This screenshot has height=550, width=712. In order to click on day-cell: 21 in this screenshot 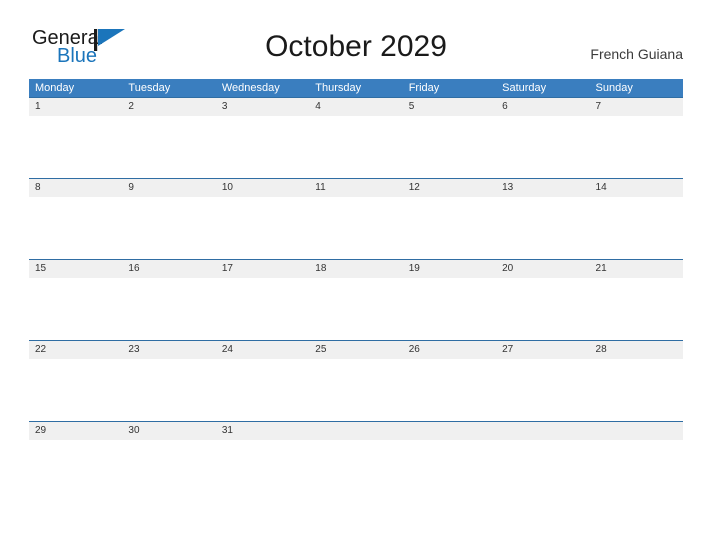, I will do `click(636, 269)`.